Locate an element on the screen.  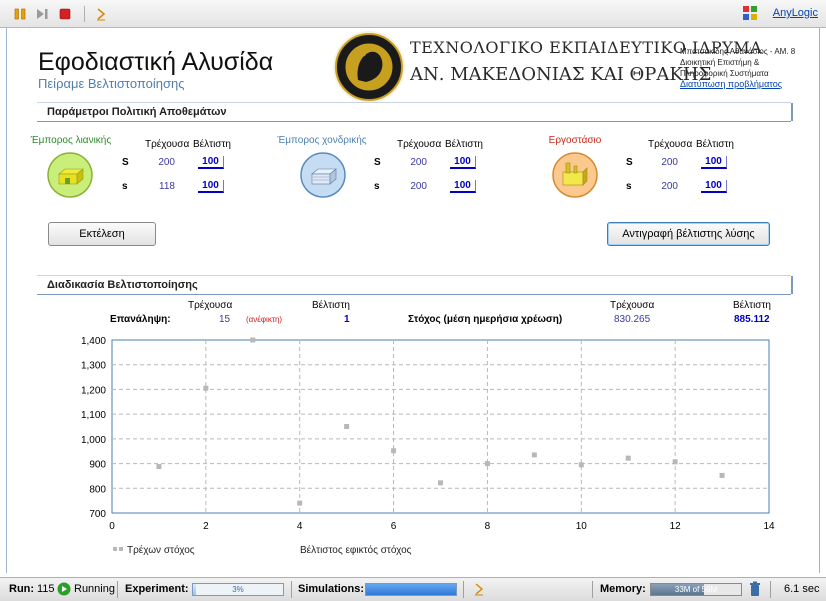
simulations-progress-fill is located at coordinates (411, 589).